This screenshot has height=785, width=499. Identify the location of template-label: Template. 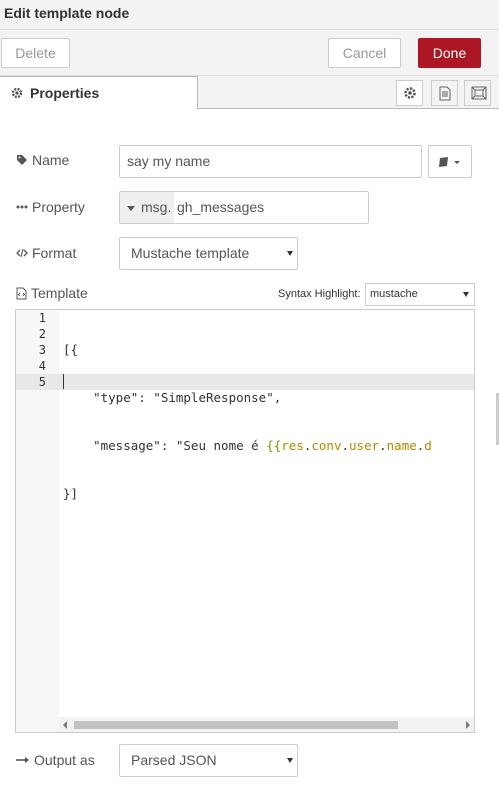
(52, 293).